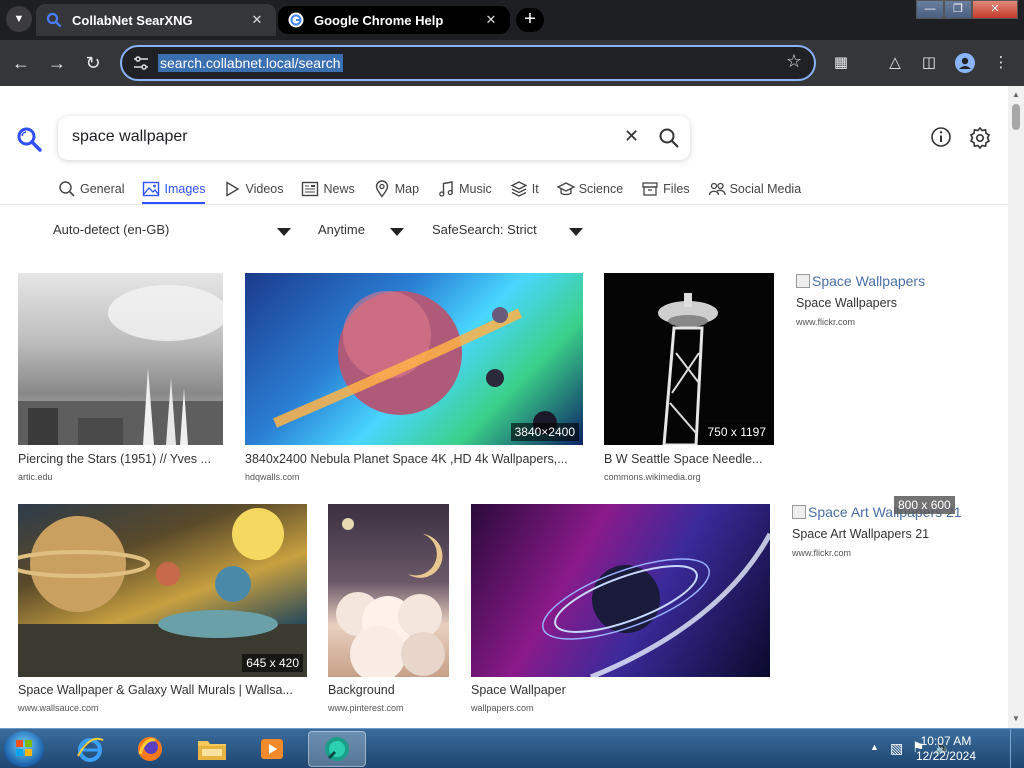 The image size is (1024, 768). Describe the element at coordinates (141, 63) in the screenshot. I see `site-info-icon` at that location.